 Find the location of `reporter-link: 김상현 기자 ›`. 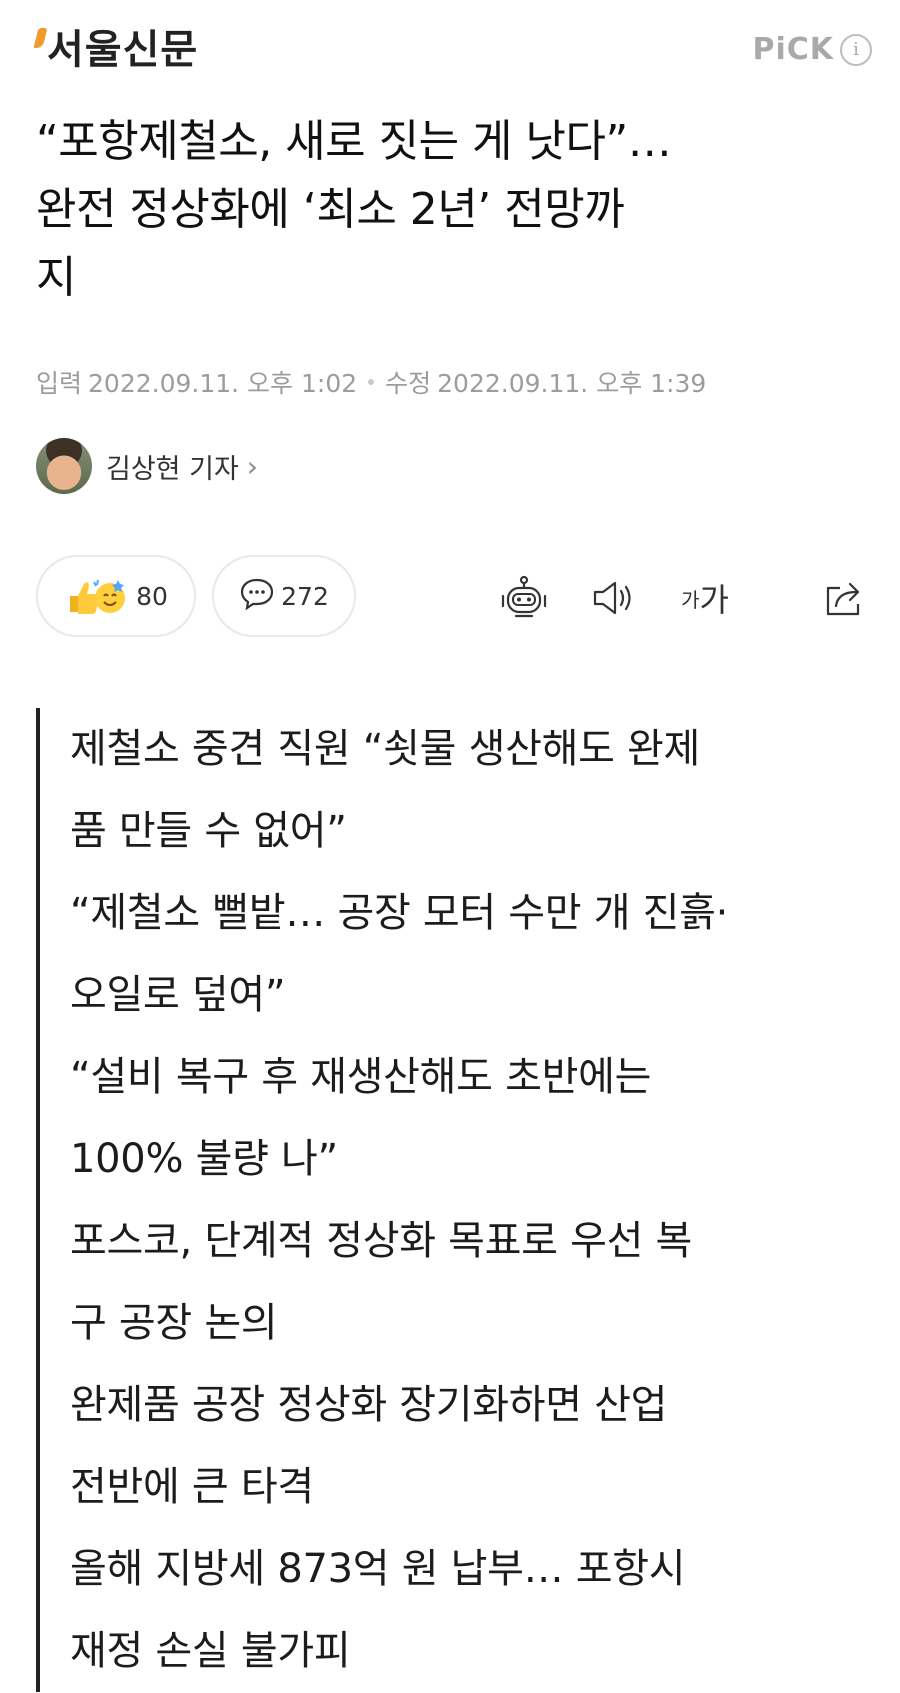

reporter-link: 김상현 기자 › is located at coordinates (147, 466).